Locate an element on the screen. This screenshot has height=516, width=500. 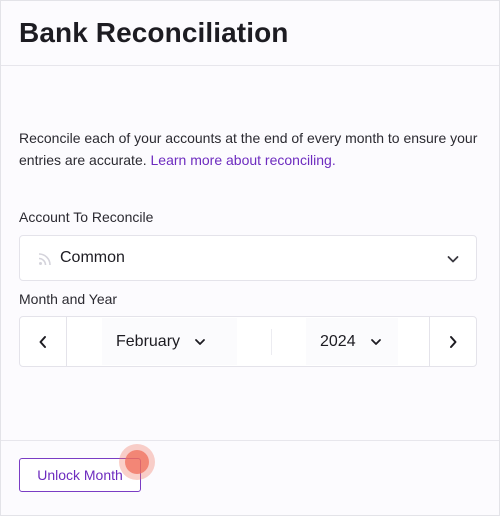
chevron-left-icon is located at coordinates (42, 341).